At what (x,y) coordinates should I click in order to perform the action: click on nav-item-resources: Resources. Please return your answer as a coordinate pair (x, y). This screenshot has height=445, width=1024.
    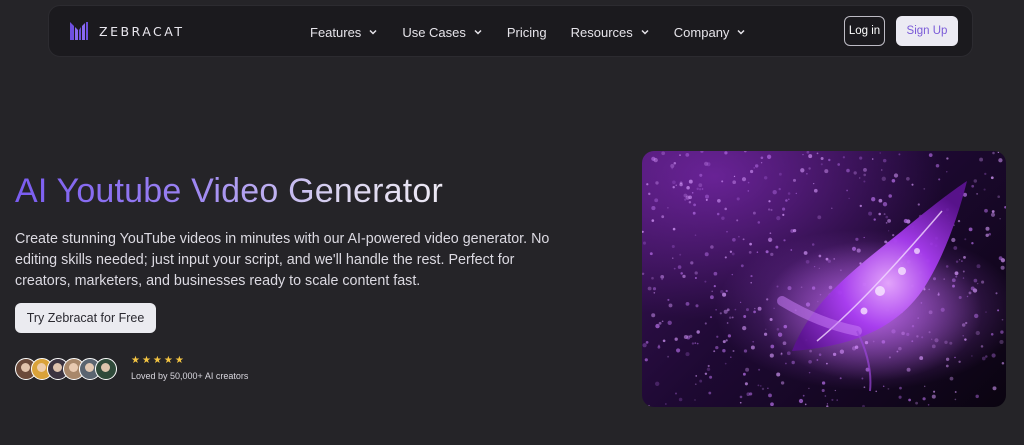
    Looking at the image, I should click on (610, 32).